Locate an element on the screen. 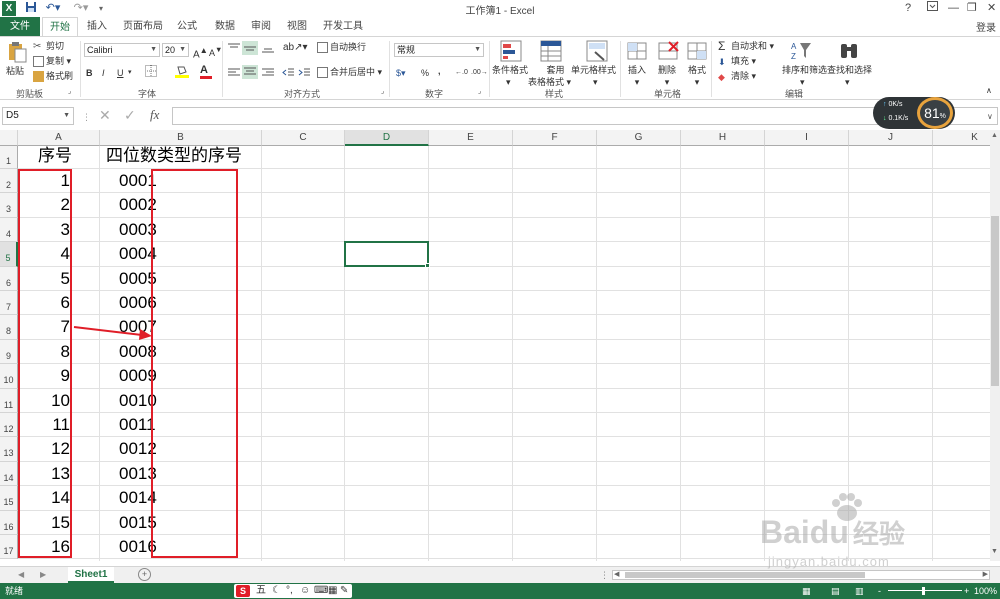  zoom-in-button: + is located at coordinates (966, 591).